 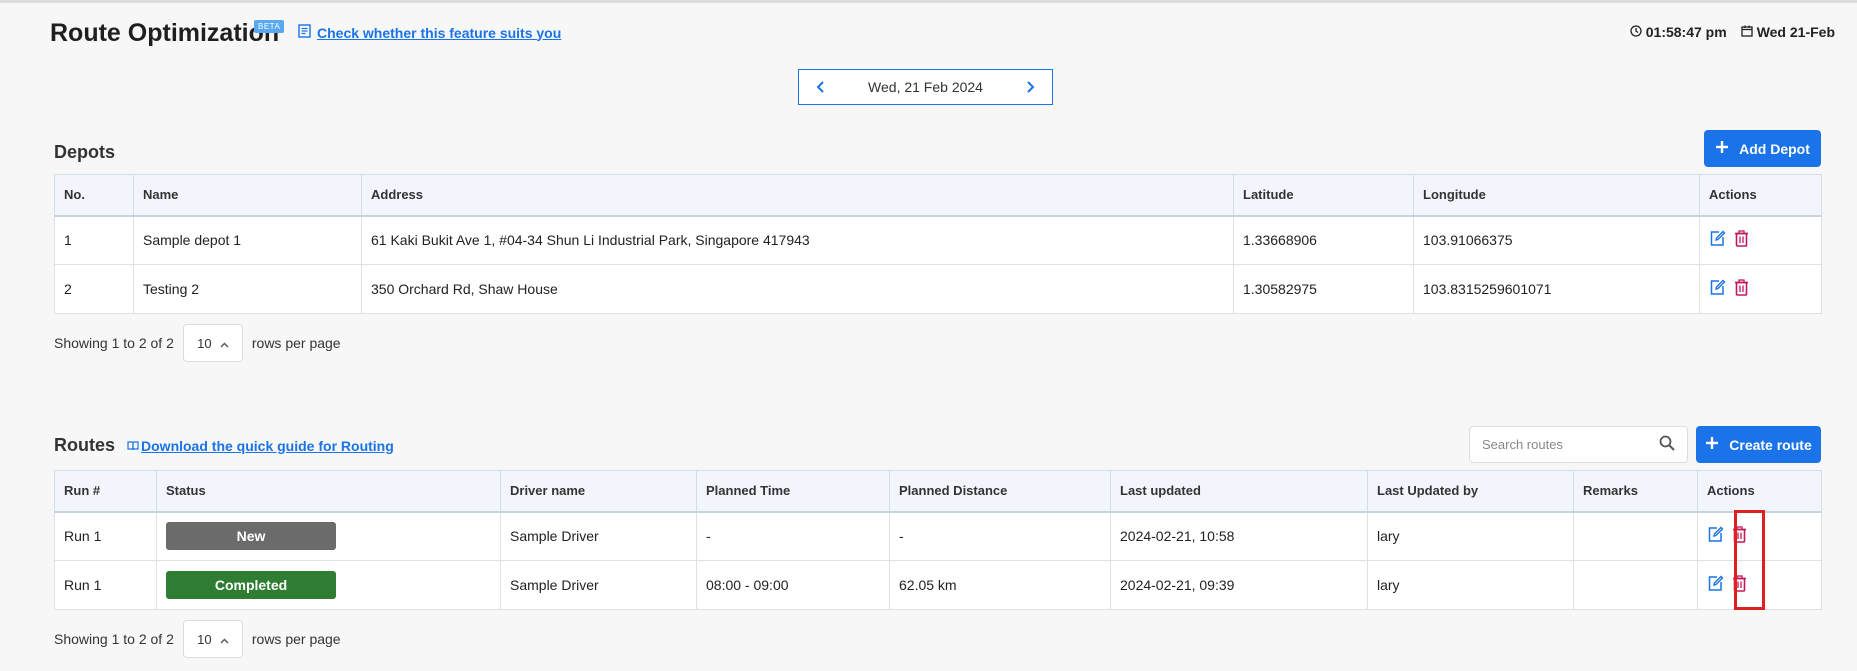 What do you see at coordinates (1732, 32) in the screenshot?
I see `clock-area: 01:58:47 pm Wed 21-Feb` at bounding box center [1732, 32].